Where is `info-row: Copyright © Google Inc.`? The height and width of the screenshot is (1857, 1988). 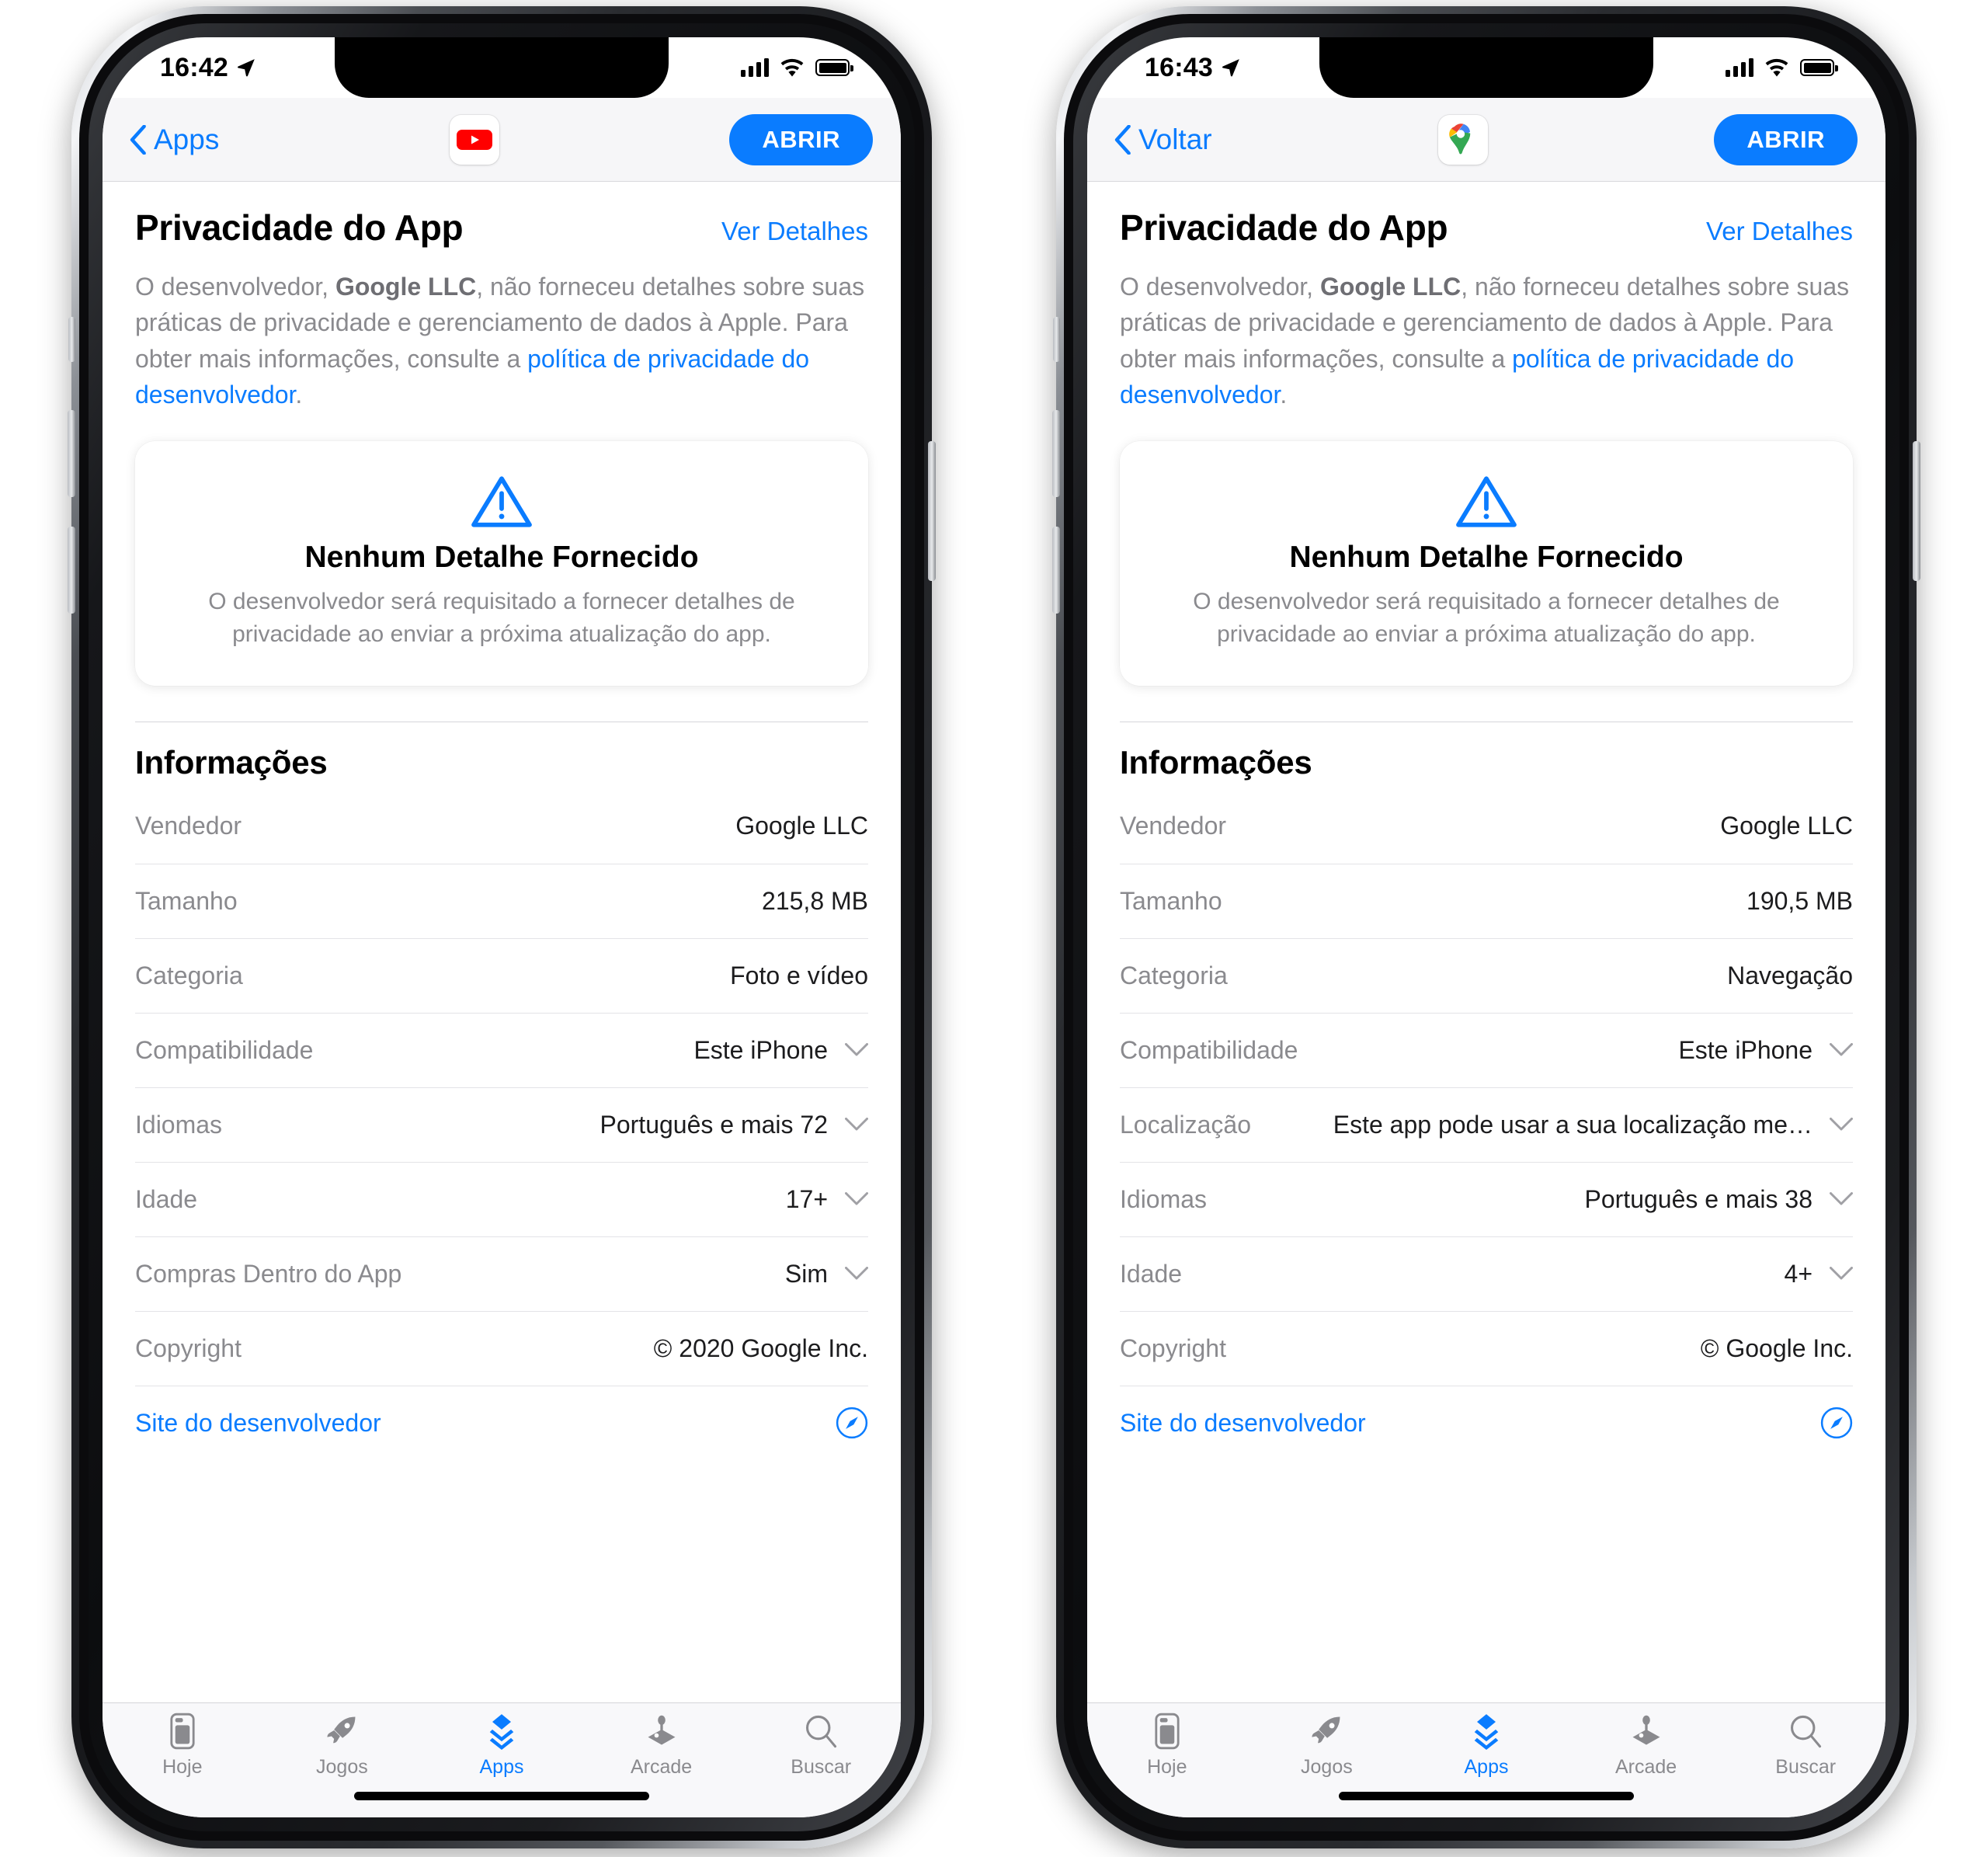 info-row: Copyright © Google Inc. is located at coordinates (1487, 1348).